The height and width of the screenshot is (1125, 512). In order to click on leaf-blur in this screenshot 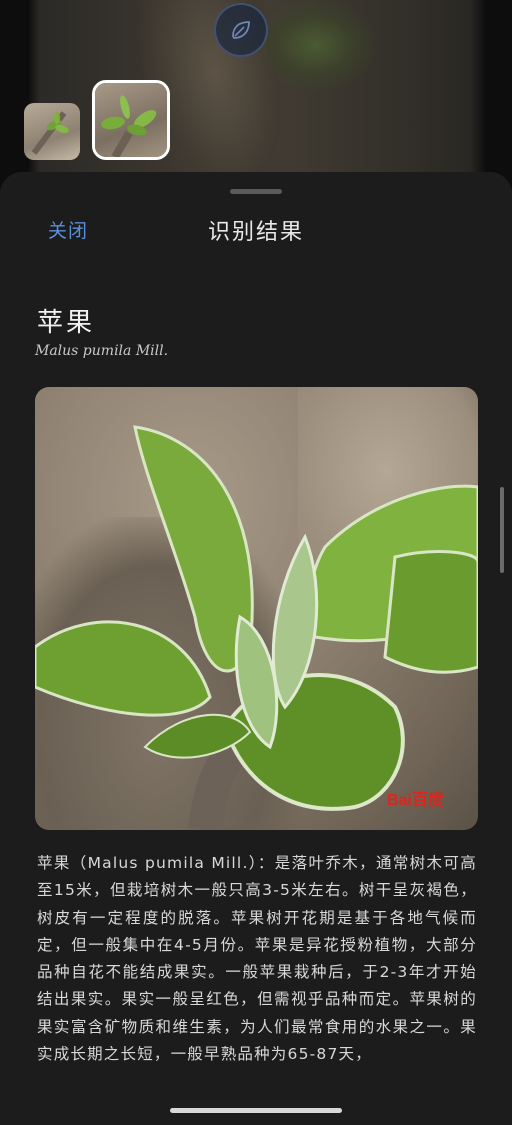, I will do `click(315, 45)`.